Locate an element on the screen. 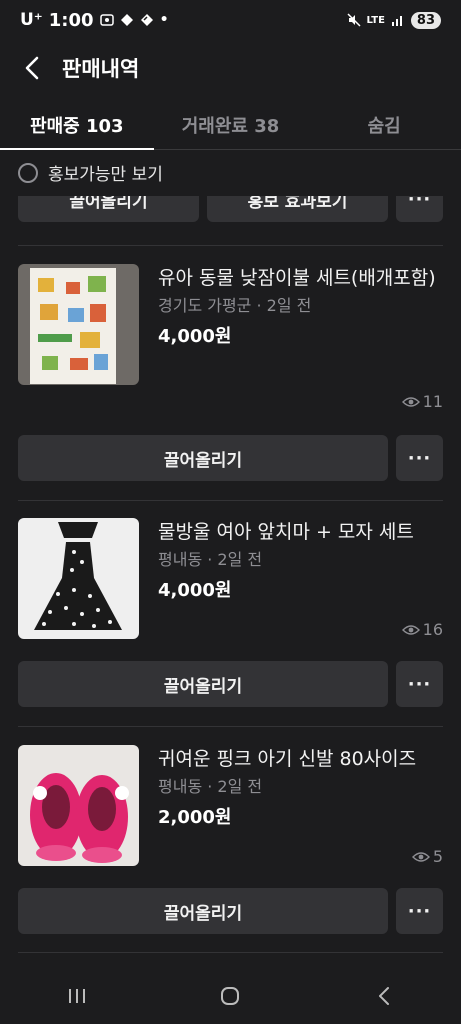 This screenshot has width=461, height=1024. item-meta: 경기도 가평군 · 2일 전 is located at coordinates (235, 305).